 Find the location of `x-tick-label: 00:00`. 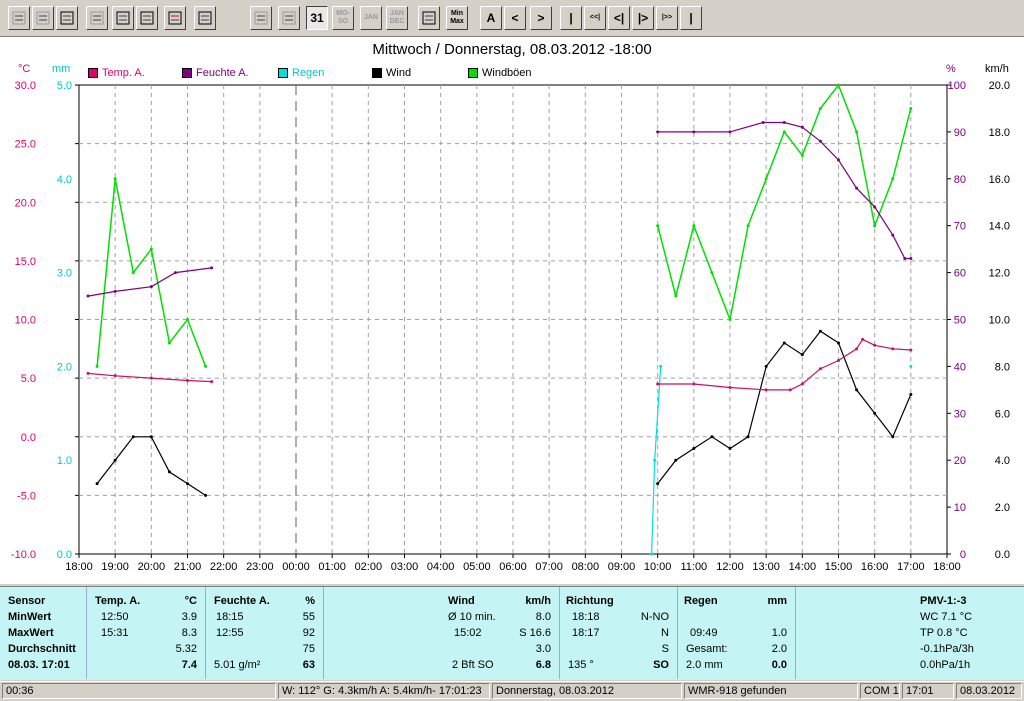

x-tick-label: 00:00 is located at coordinates (296, 567).